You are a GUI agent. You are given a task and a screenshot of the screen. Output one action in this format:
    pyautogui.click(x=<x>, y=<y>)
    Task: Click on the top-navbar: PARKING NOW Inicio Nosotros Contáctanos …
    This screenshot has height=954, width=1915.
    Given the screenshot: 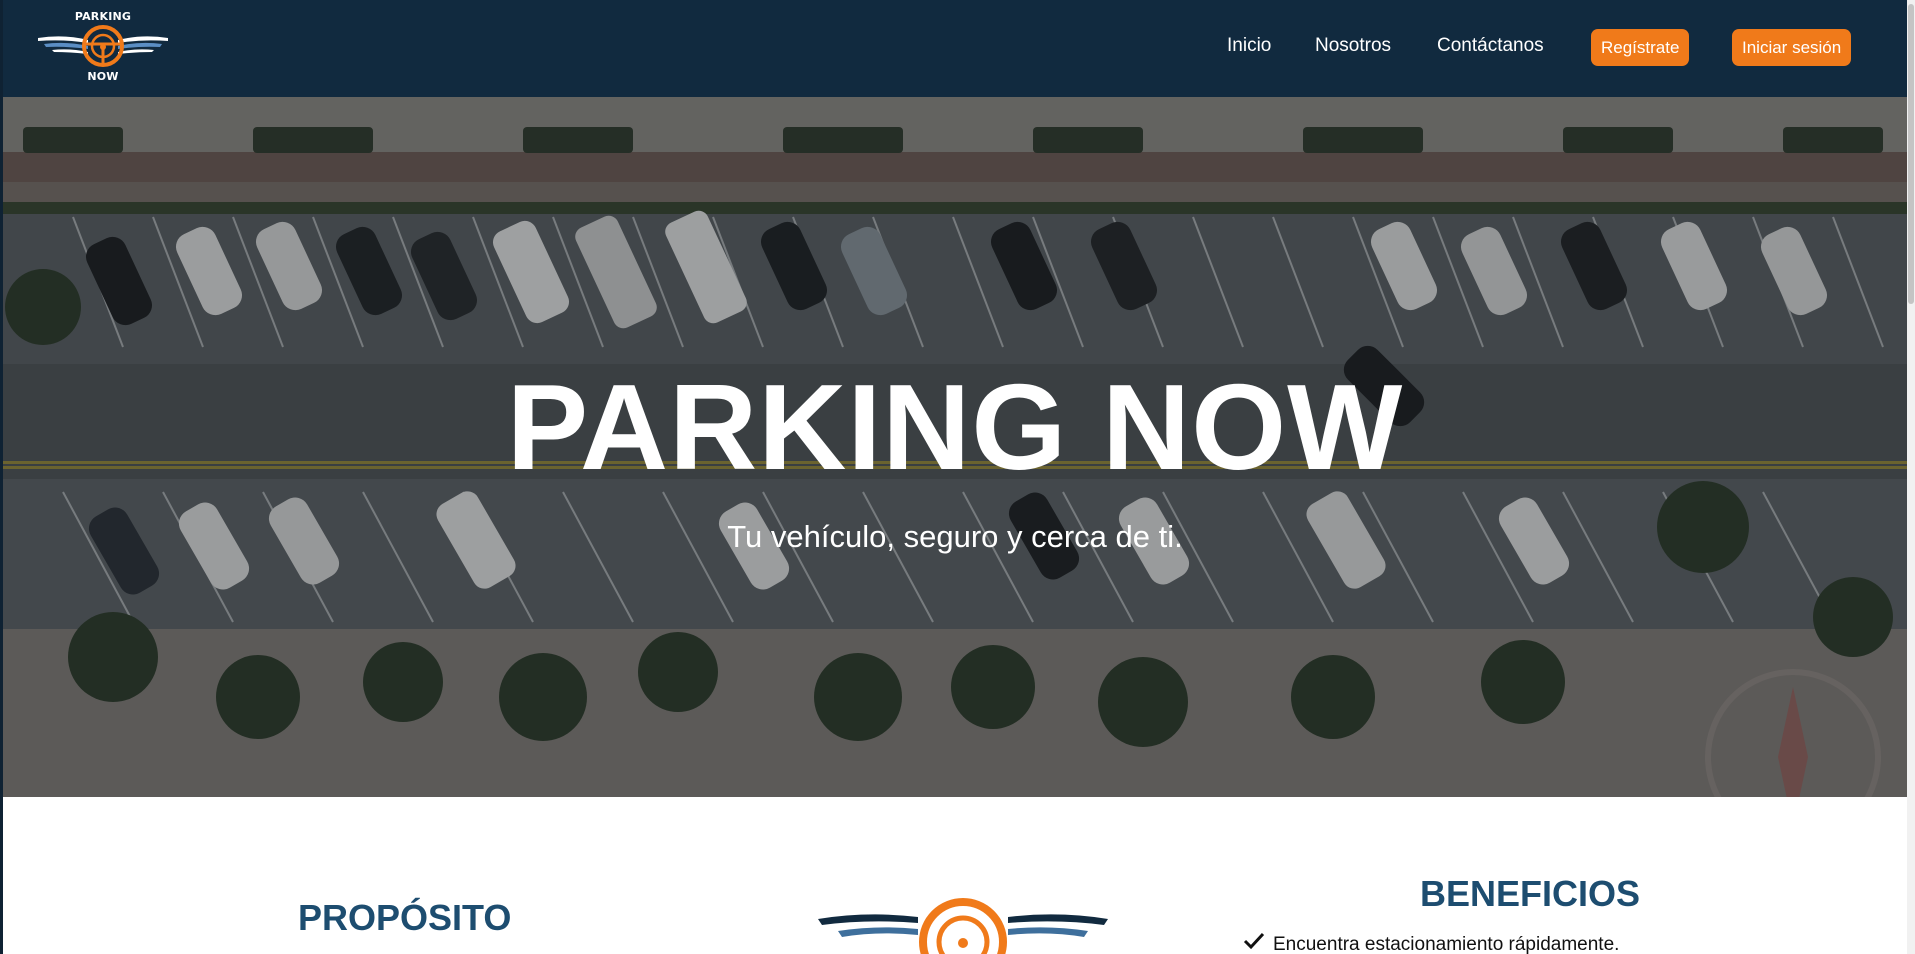 What is the action you would take?
    pyautogui.click(x=953, y=48)
    